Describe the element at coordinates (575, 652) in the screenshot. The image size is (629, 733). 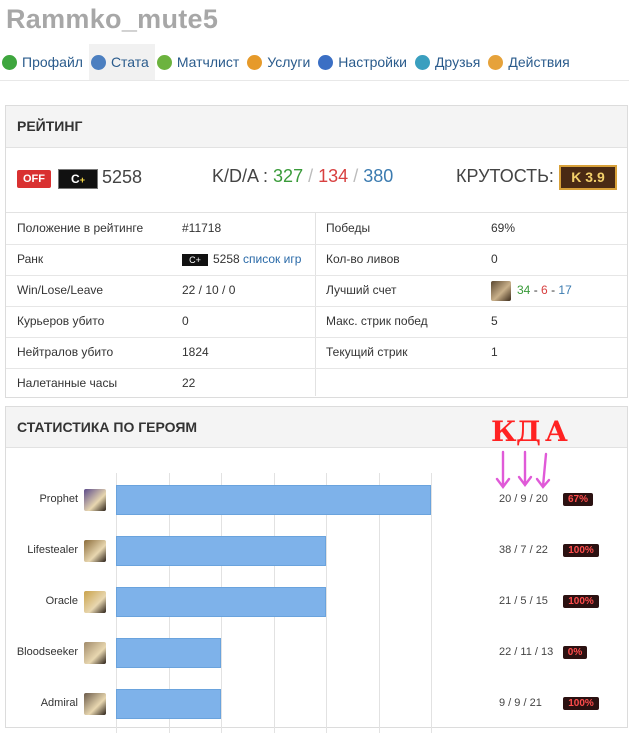
I see `hero-winrate-badge: 0%` at that location.